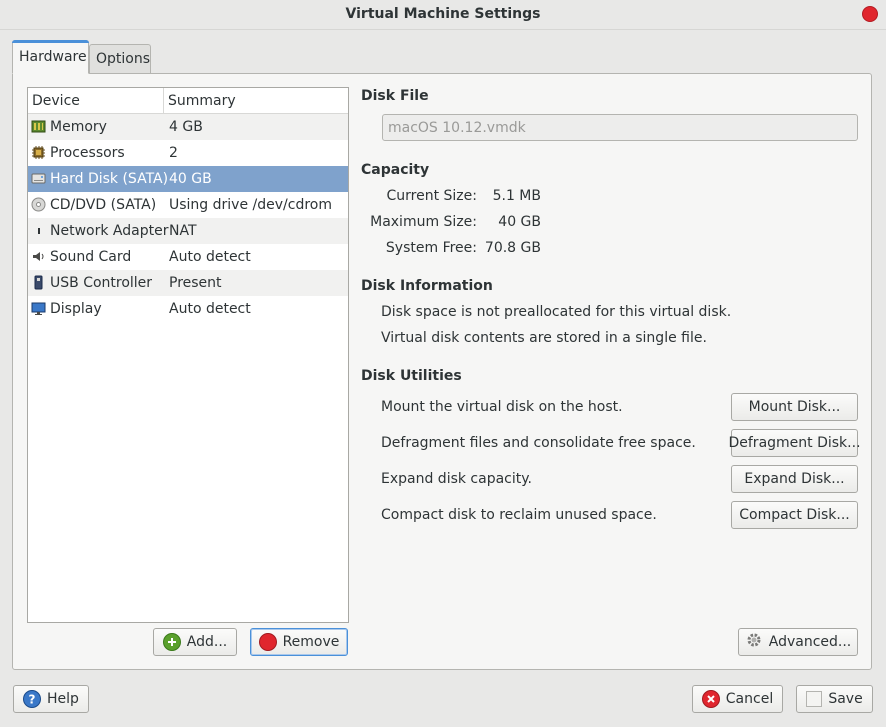 The image size is (886, 727). I want to click on device-name: Processors, so click(87, 153).